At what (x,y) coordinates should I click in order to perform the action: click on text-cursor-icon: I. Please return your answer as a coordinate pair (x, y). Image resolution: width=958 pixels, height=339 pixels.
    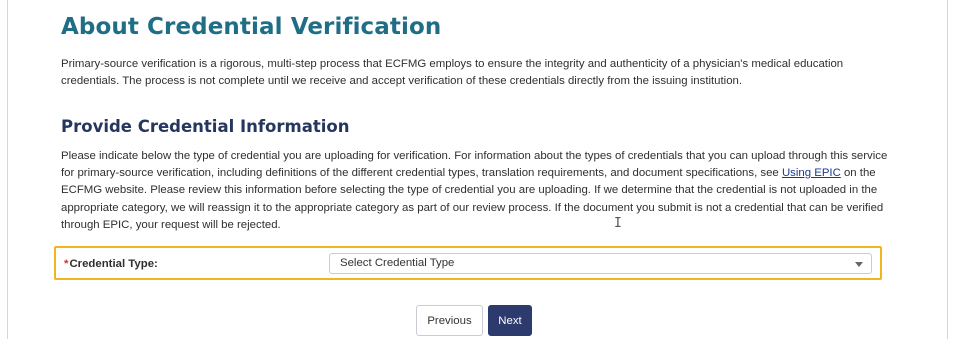
    Looking at the image, I should click on (618, 223).